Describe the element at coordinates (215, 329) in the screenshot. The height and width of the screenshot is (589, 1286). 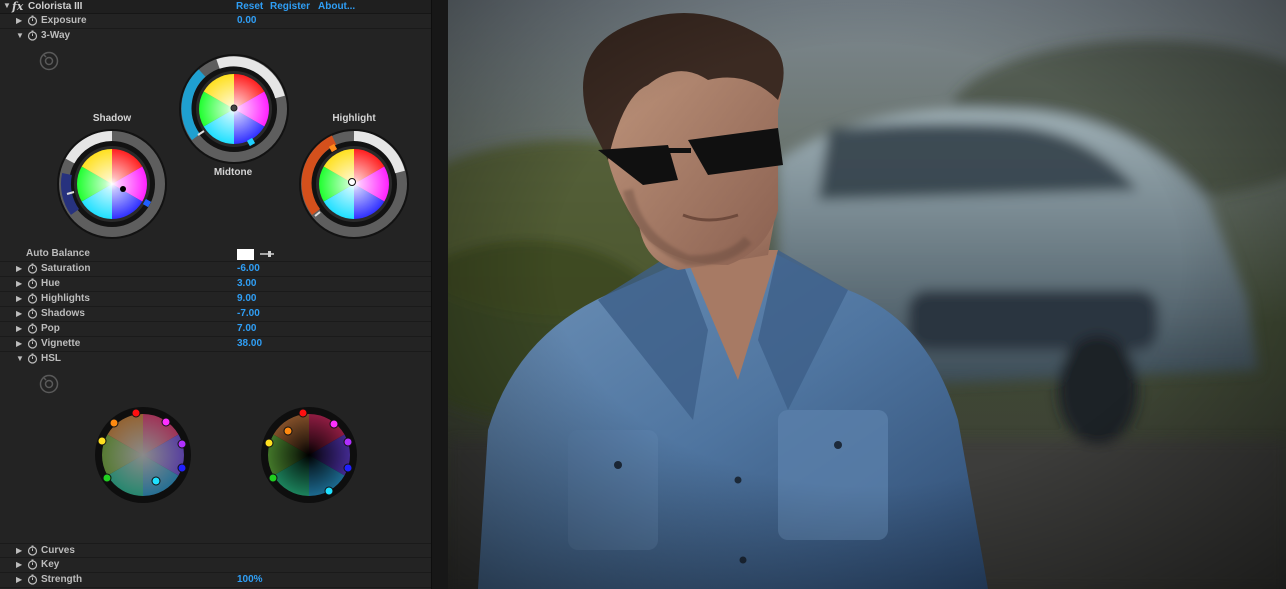
I see `pop-row: ▶ Pop 7.00` at that location.